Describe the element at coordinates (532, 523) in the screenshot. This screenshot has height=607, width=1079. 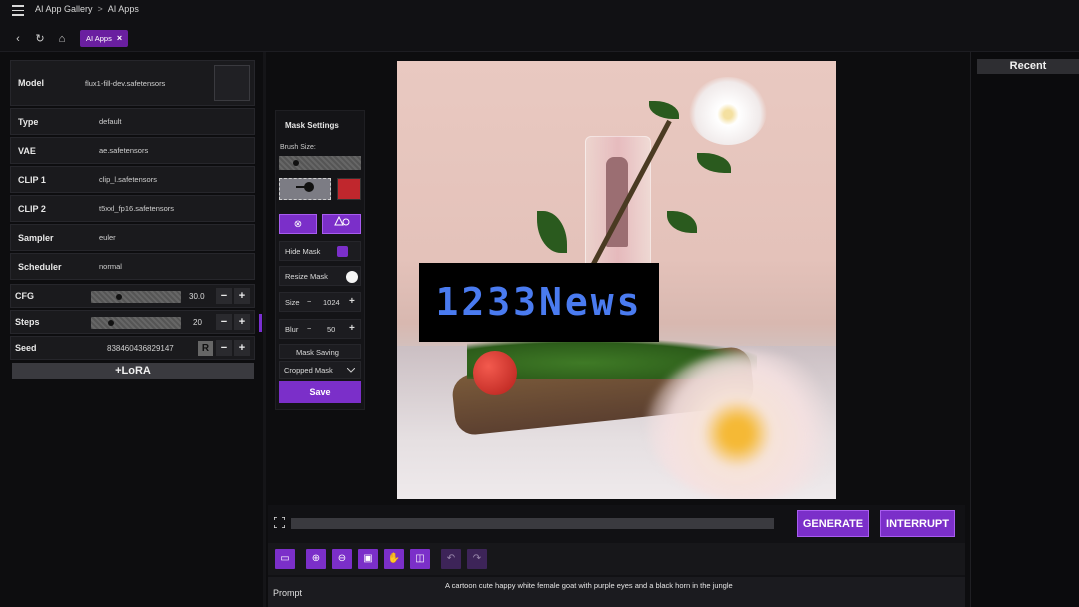
I see `progress-bar` at that location.